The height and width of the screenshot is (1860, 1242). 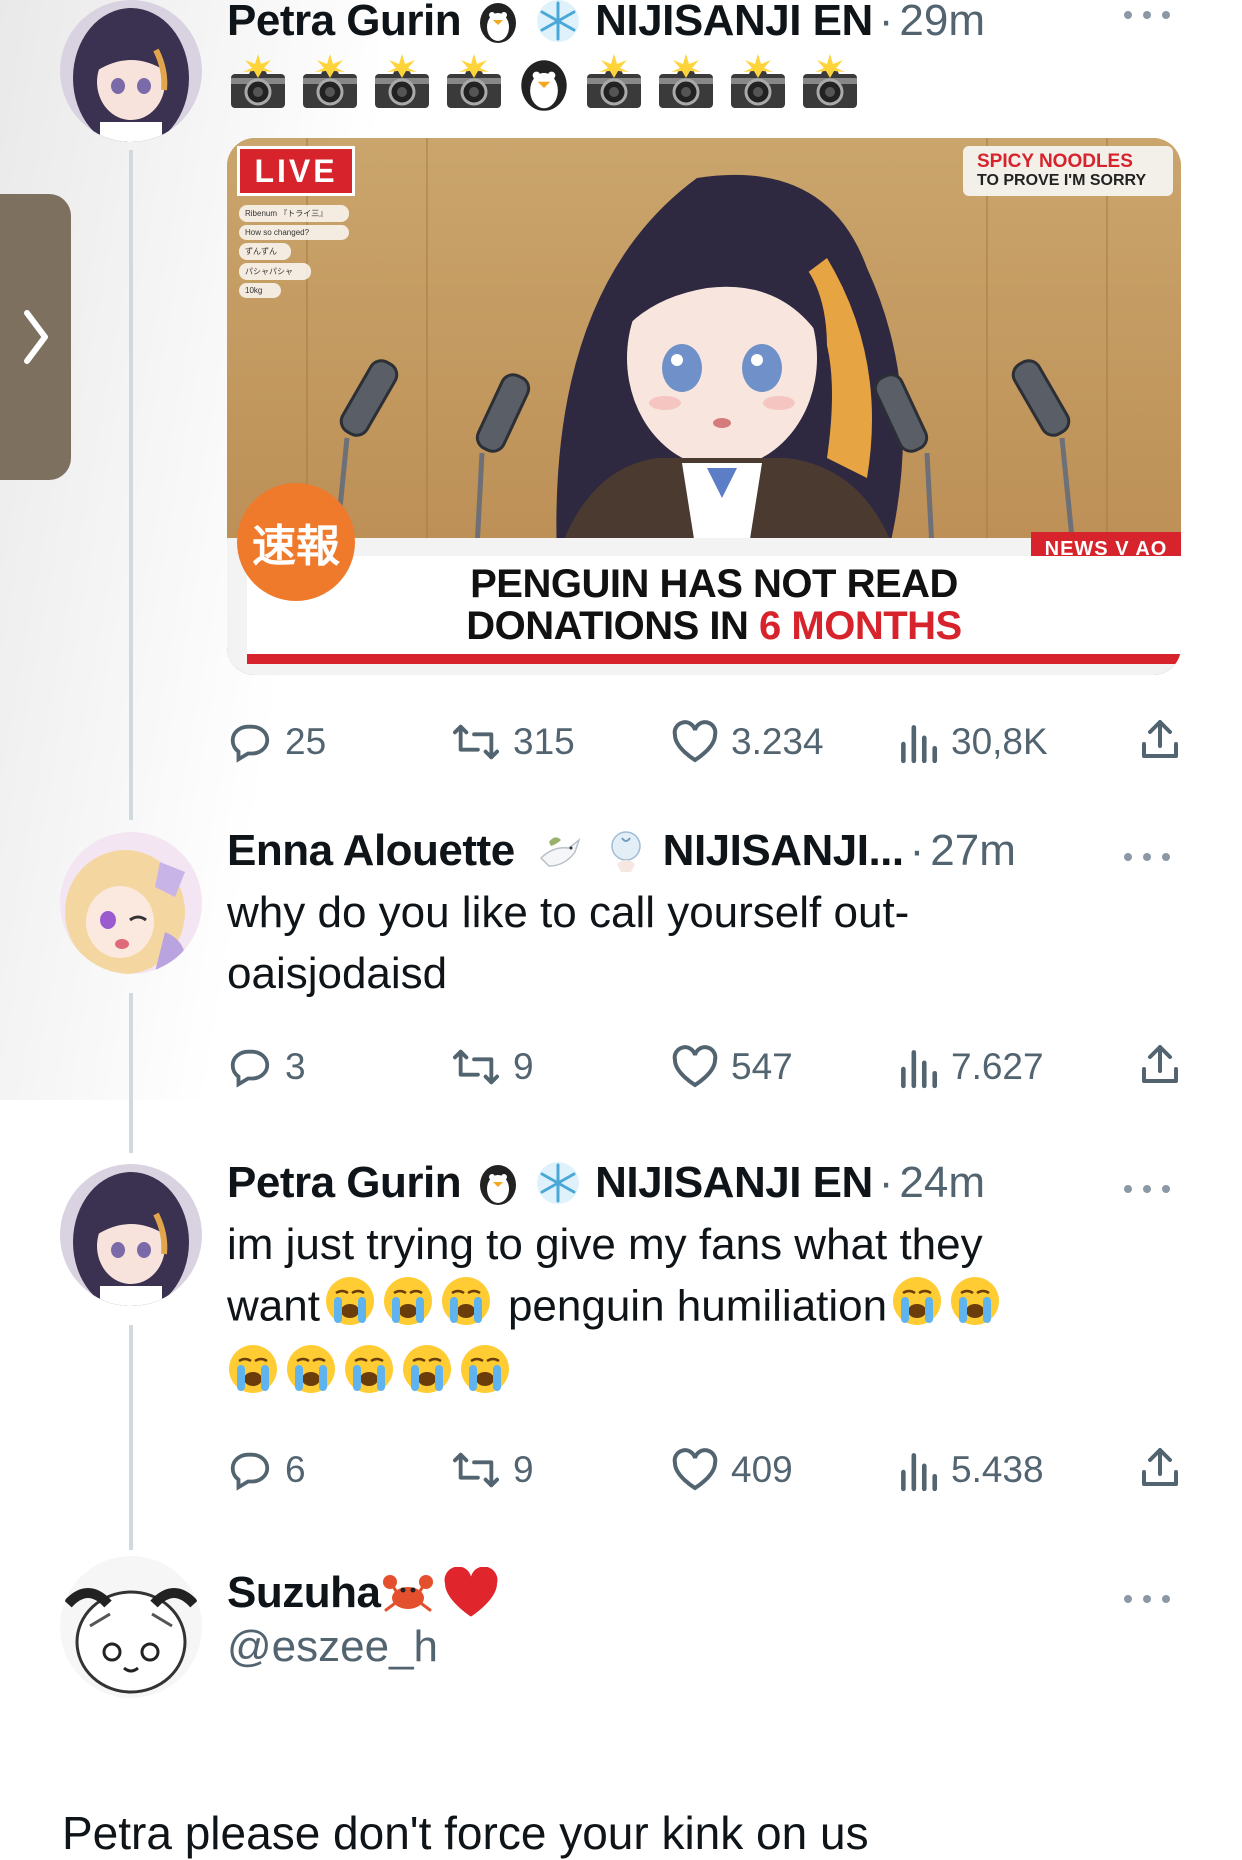 What do you see at coordinates (513, 742) in the screenshot?
I see `retweet-button: 315` at bounding box center [513, 742].